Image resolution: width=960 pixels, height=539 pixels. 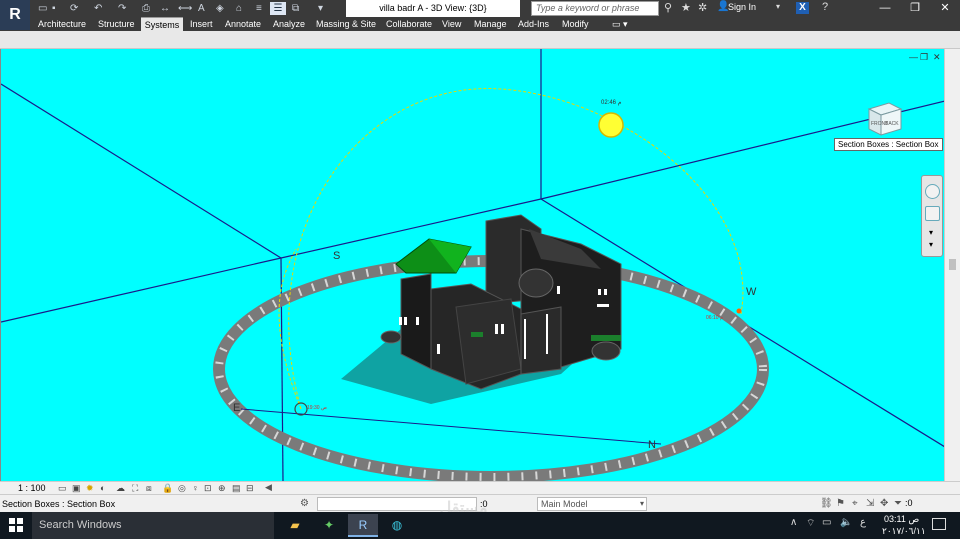 What do you see at coordinates (533, 24) in the screenshot?
I see `tab-add-ins: Add-Ins` at bounding box center [533, 24].